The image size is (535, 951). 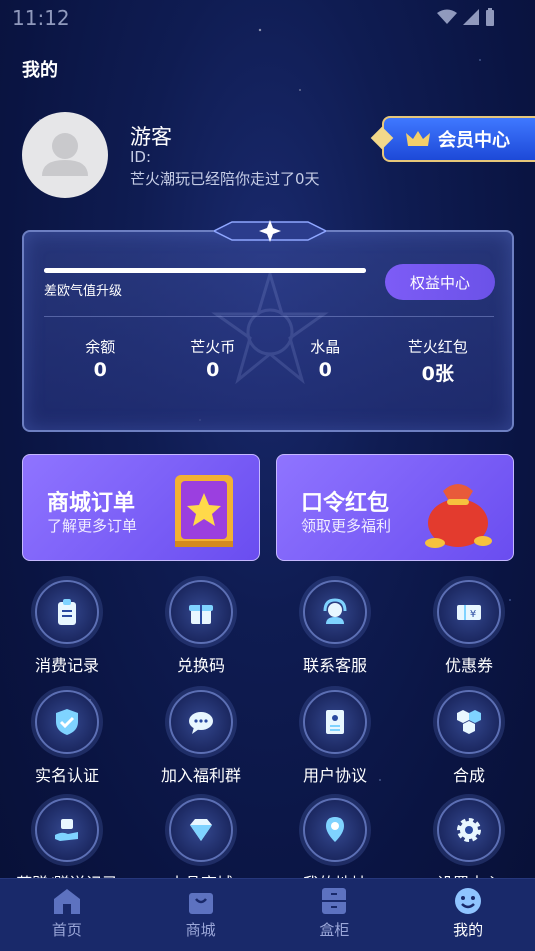 What do you see at coordinates (213, 347) in the screenshot?
I see `stat-label: 芒火币` at bounding box center [213, 347].